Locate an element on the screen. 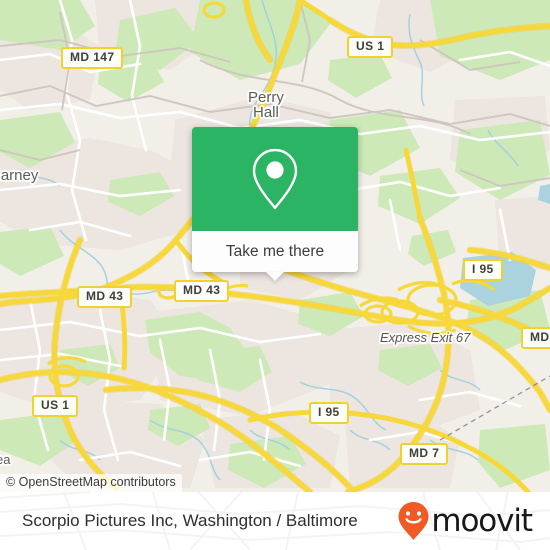 This screenshot has width=550, height=550. callout-tail-arrow is located at coordinates (275, 276).